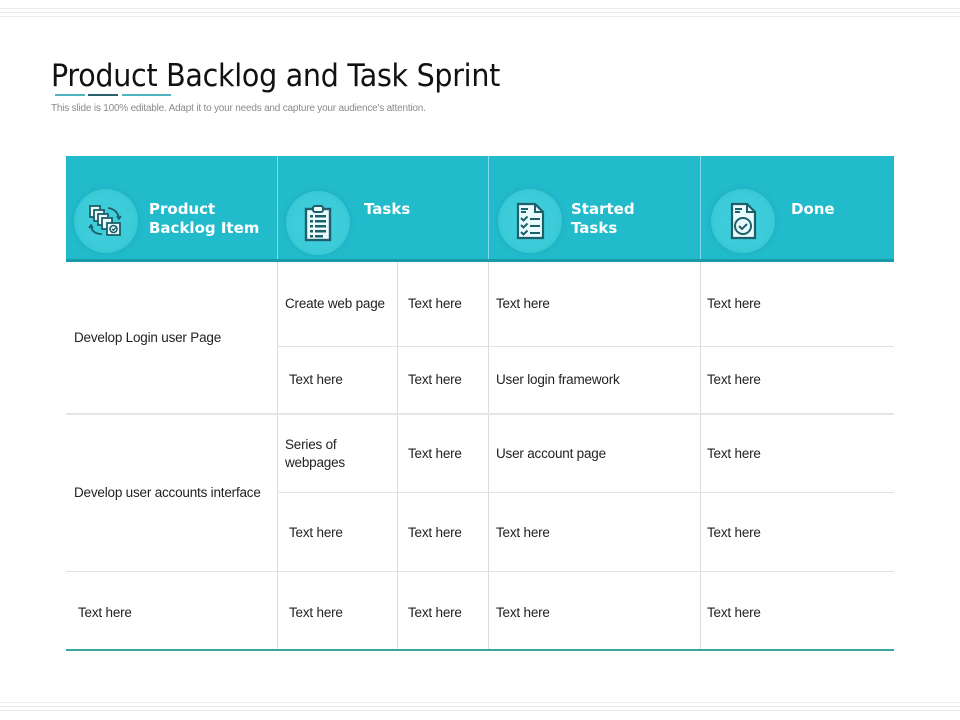 The image size is (960, 720). I want to click on top-border-lines, so click(480, 15).